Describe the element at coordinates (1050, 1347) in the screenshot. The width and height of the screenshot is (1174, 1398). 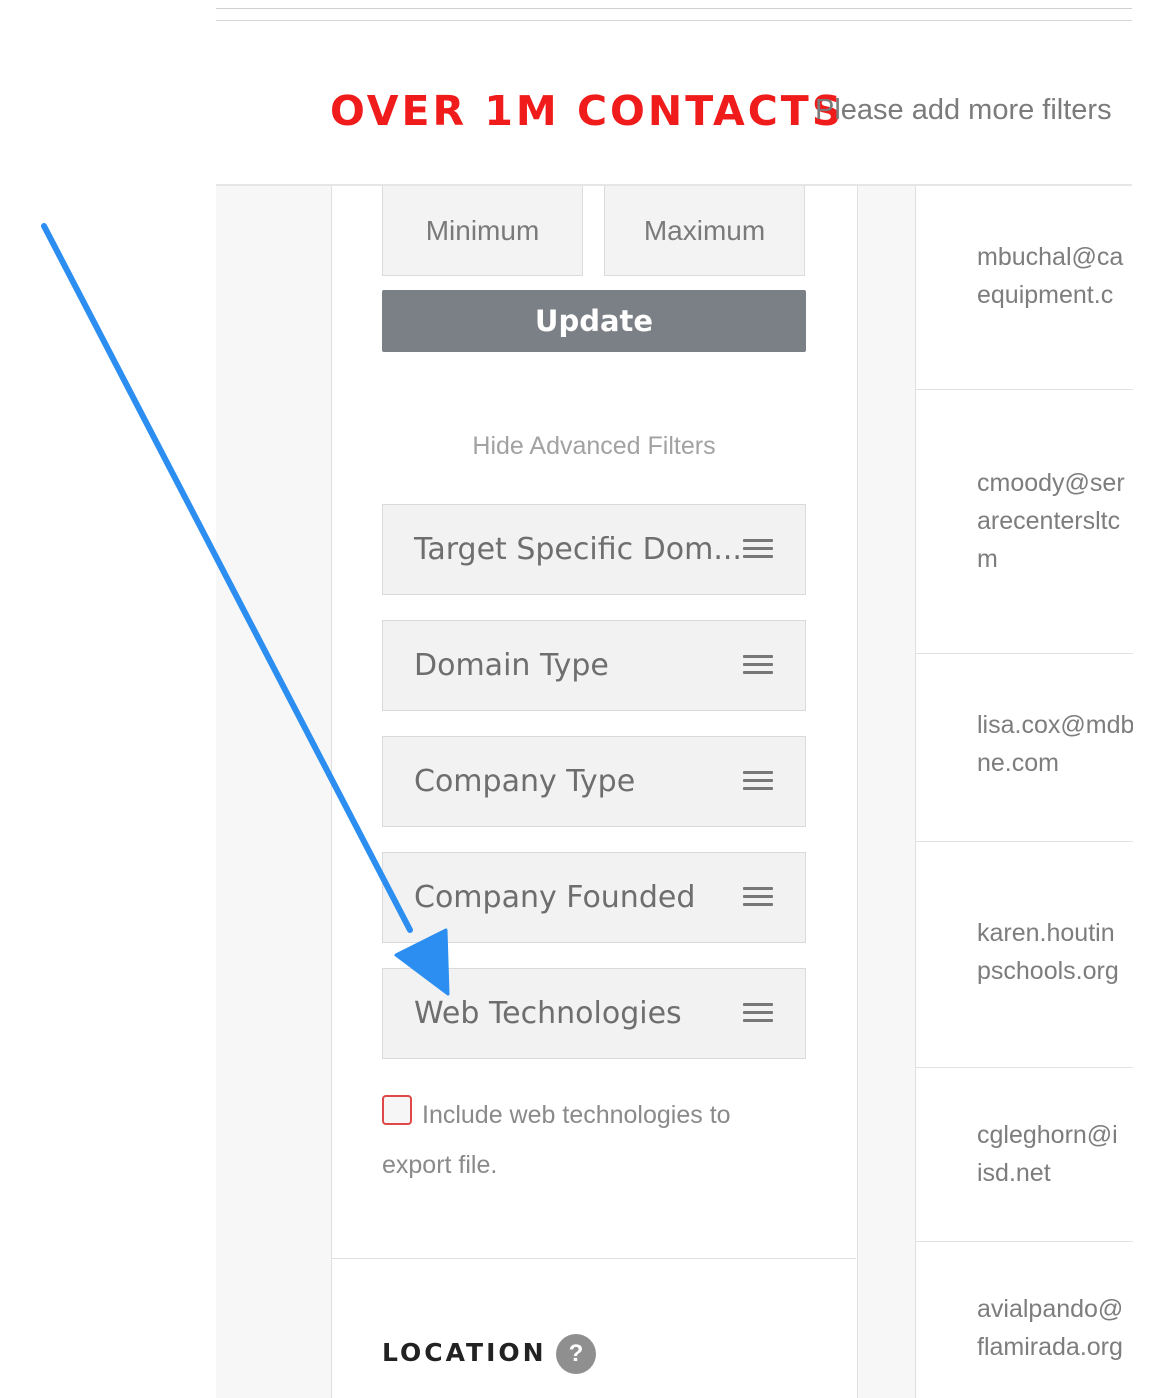
I see `contact-email-line: flamirada.org` at that location.